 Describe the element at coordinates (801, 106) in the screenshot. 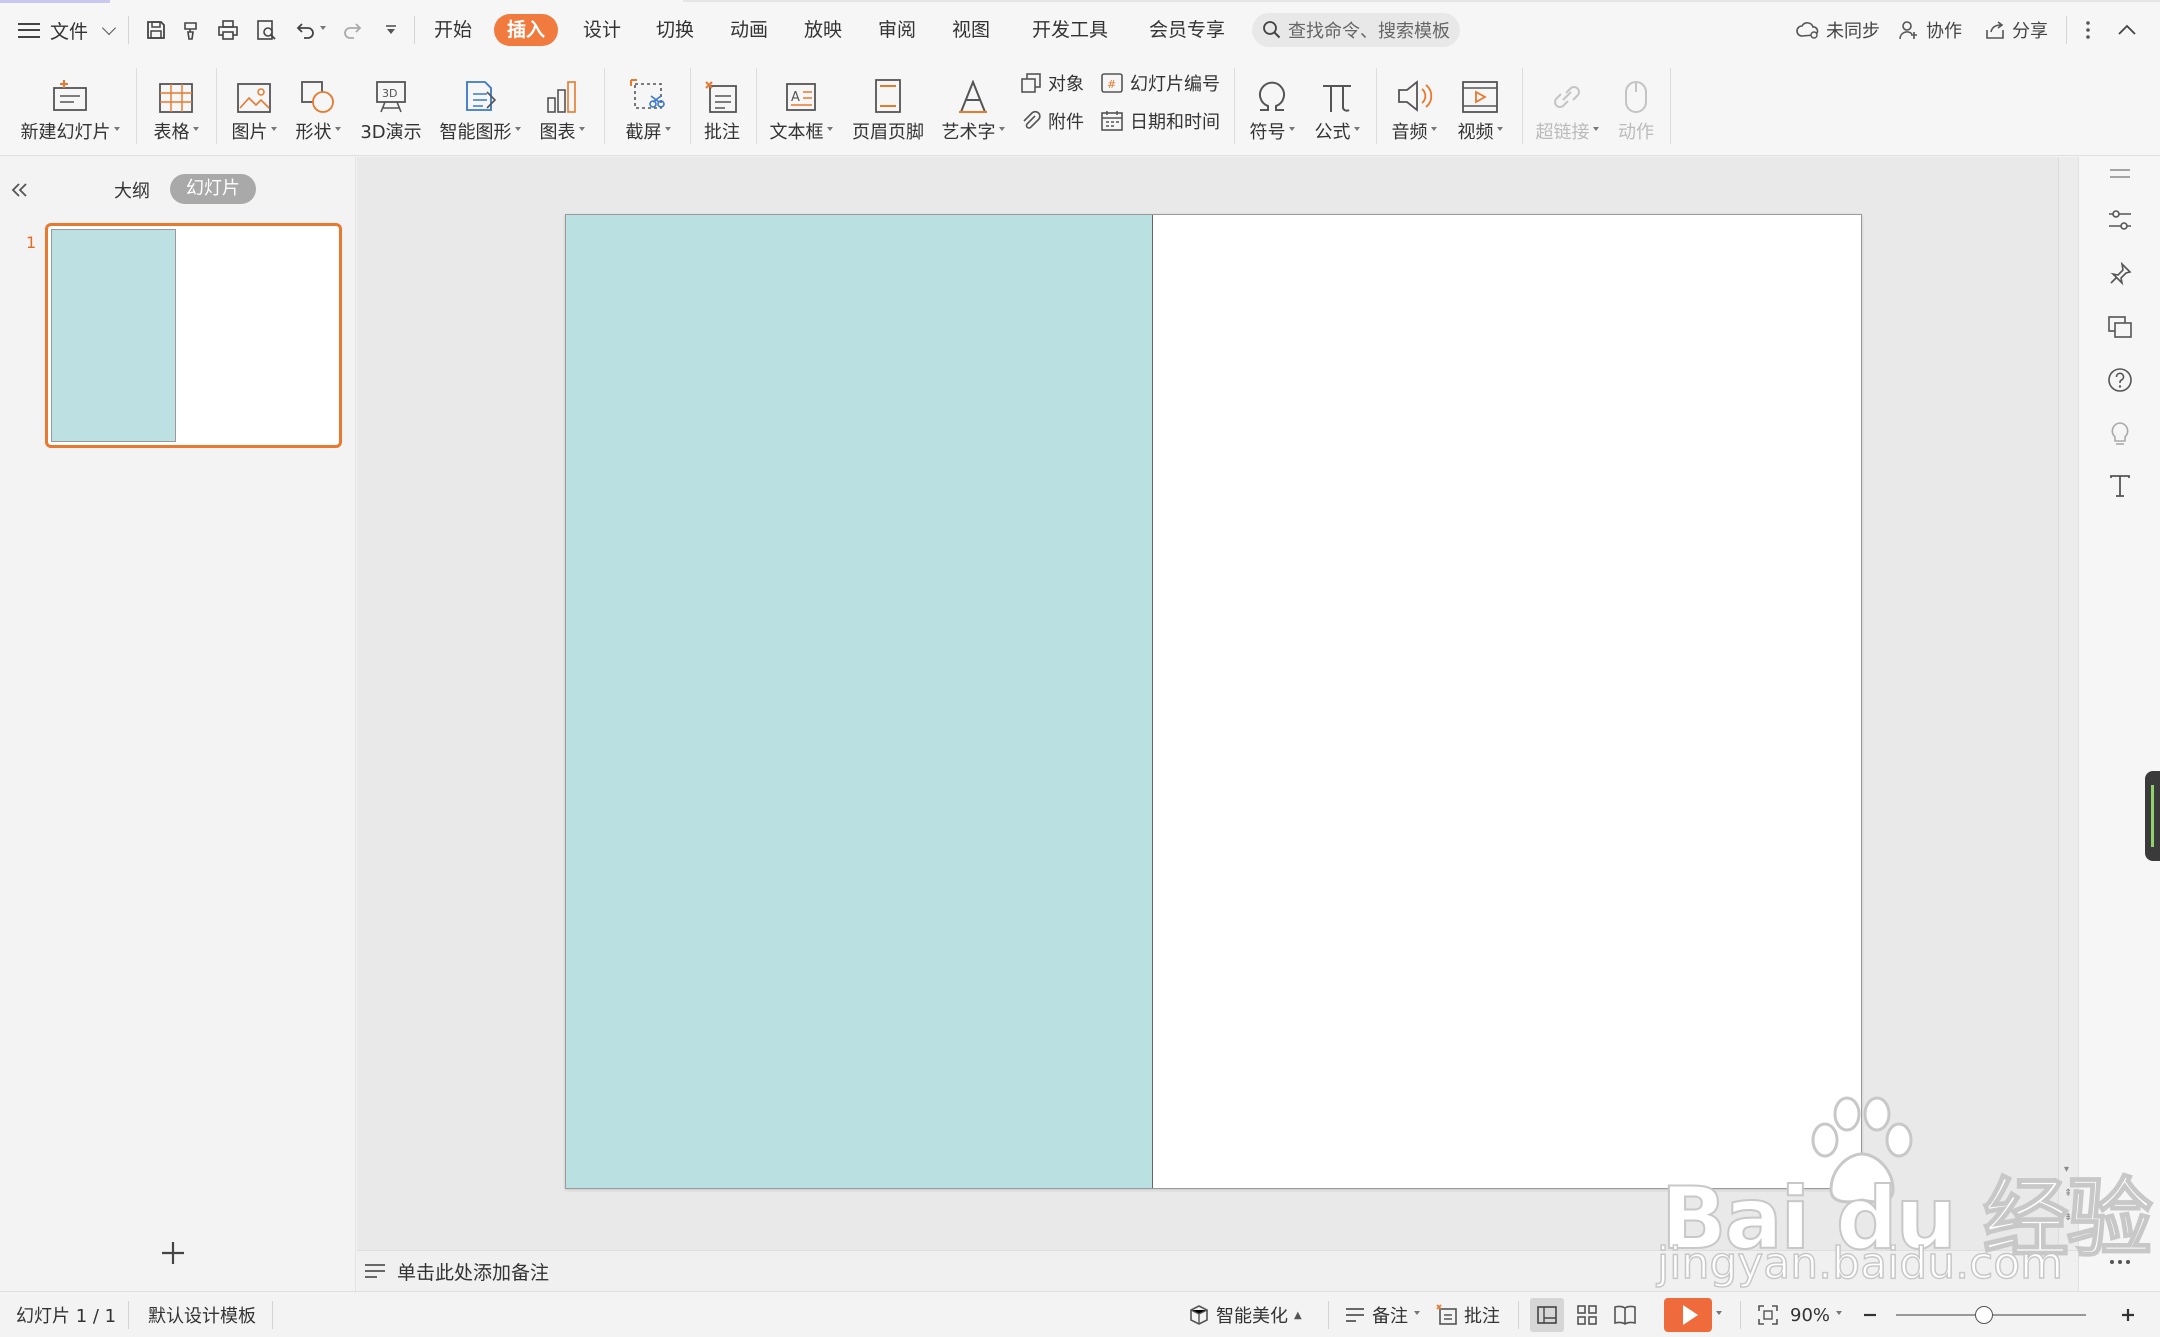

I see `textbox-button: A 文本框` at that location.